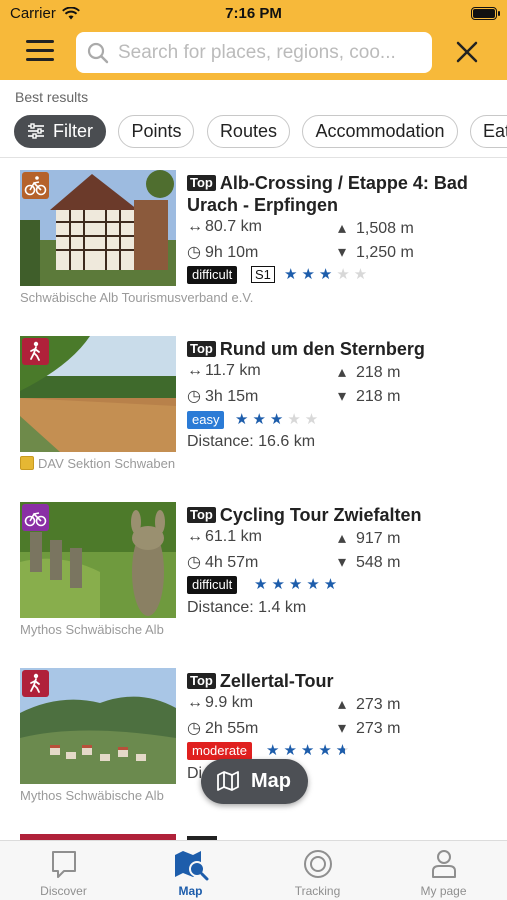 This screenshot has height=900, width=507. I want to click on sliders-icon, so click(36, 131).